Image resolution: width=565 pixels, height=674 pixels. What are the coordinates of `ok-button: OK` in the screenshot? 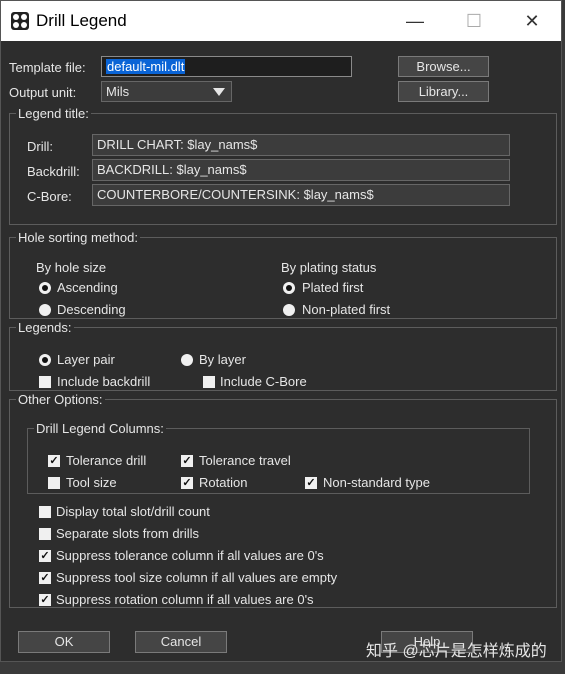 It's located at (64, 642).